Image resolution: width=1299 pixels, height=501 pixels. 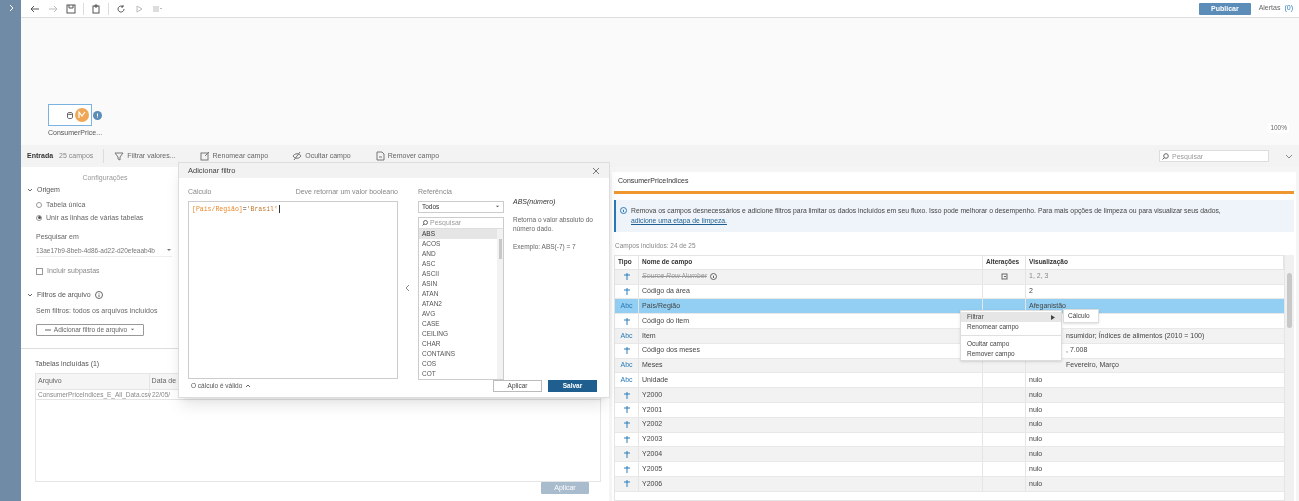 I want to click on info-badge-icon, so click(x=97, y=115).